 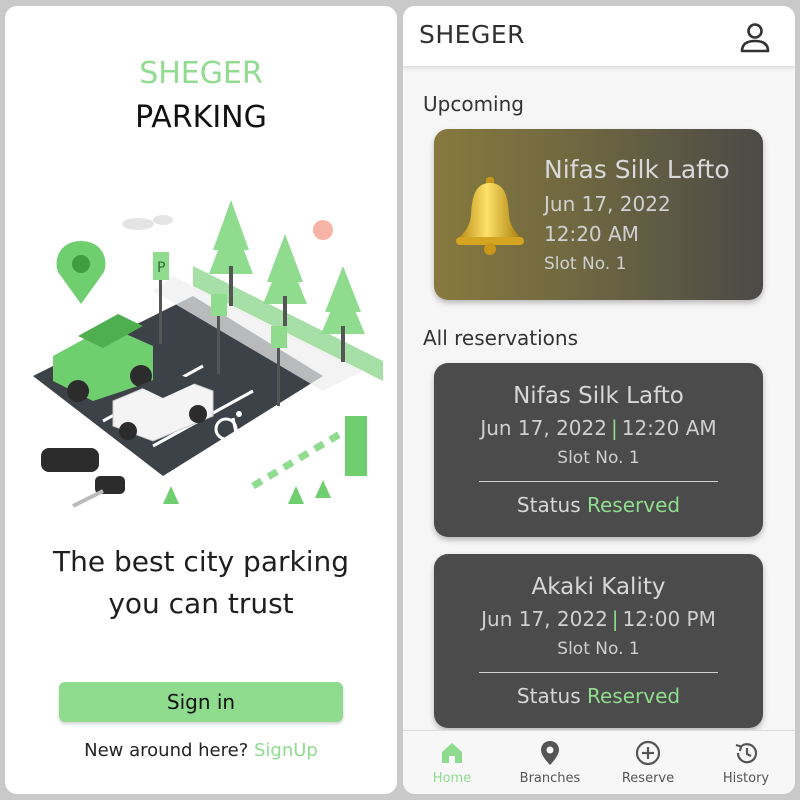 What do you see at coordinates (501, 338) in the screenshot?
I see `all-reservations-title: All reservations` at bounding box center [501, 338].